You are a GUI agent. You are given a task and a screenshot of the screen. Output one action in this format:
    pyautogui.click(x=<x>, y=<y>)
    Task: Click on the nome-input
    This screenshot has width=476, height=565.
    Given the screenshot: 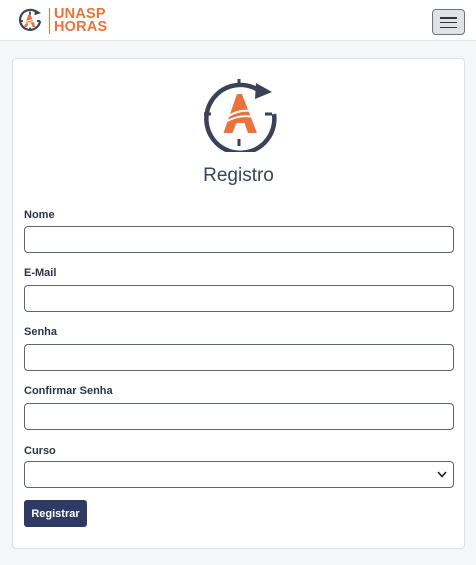 What is the action you would take?
    pyautogui.click(x=239, y=239)
    